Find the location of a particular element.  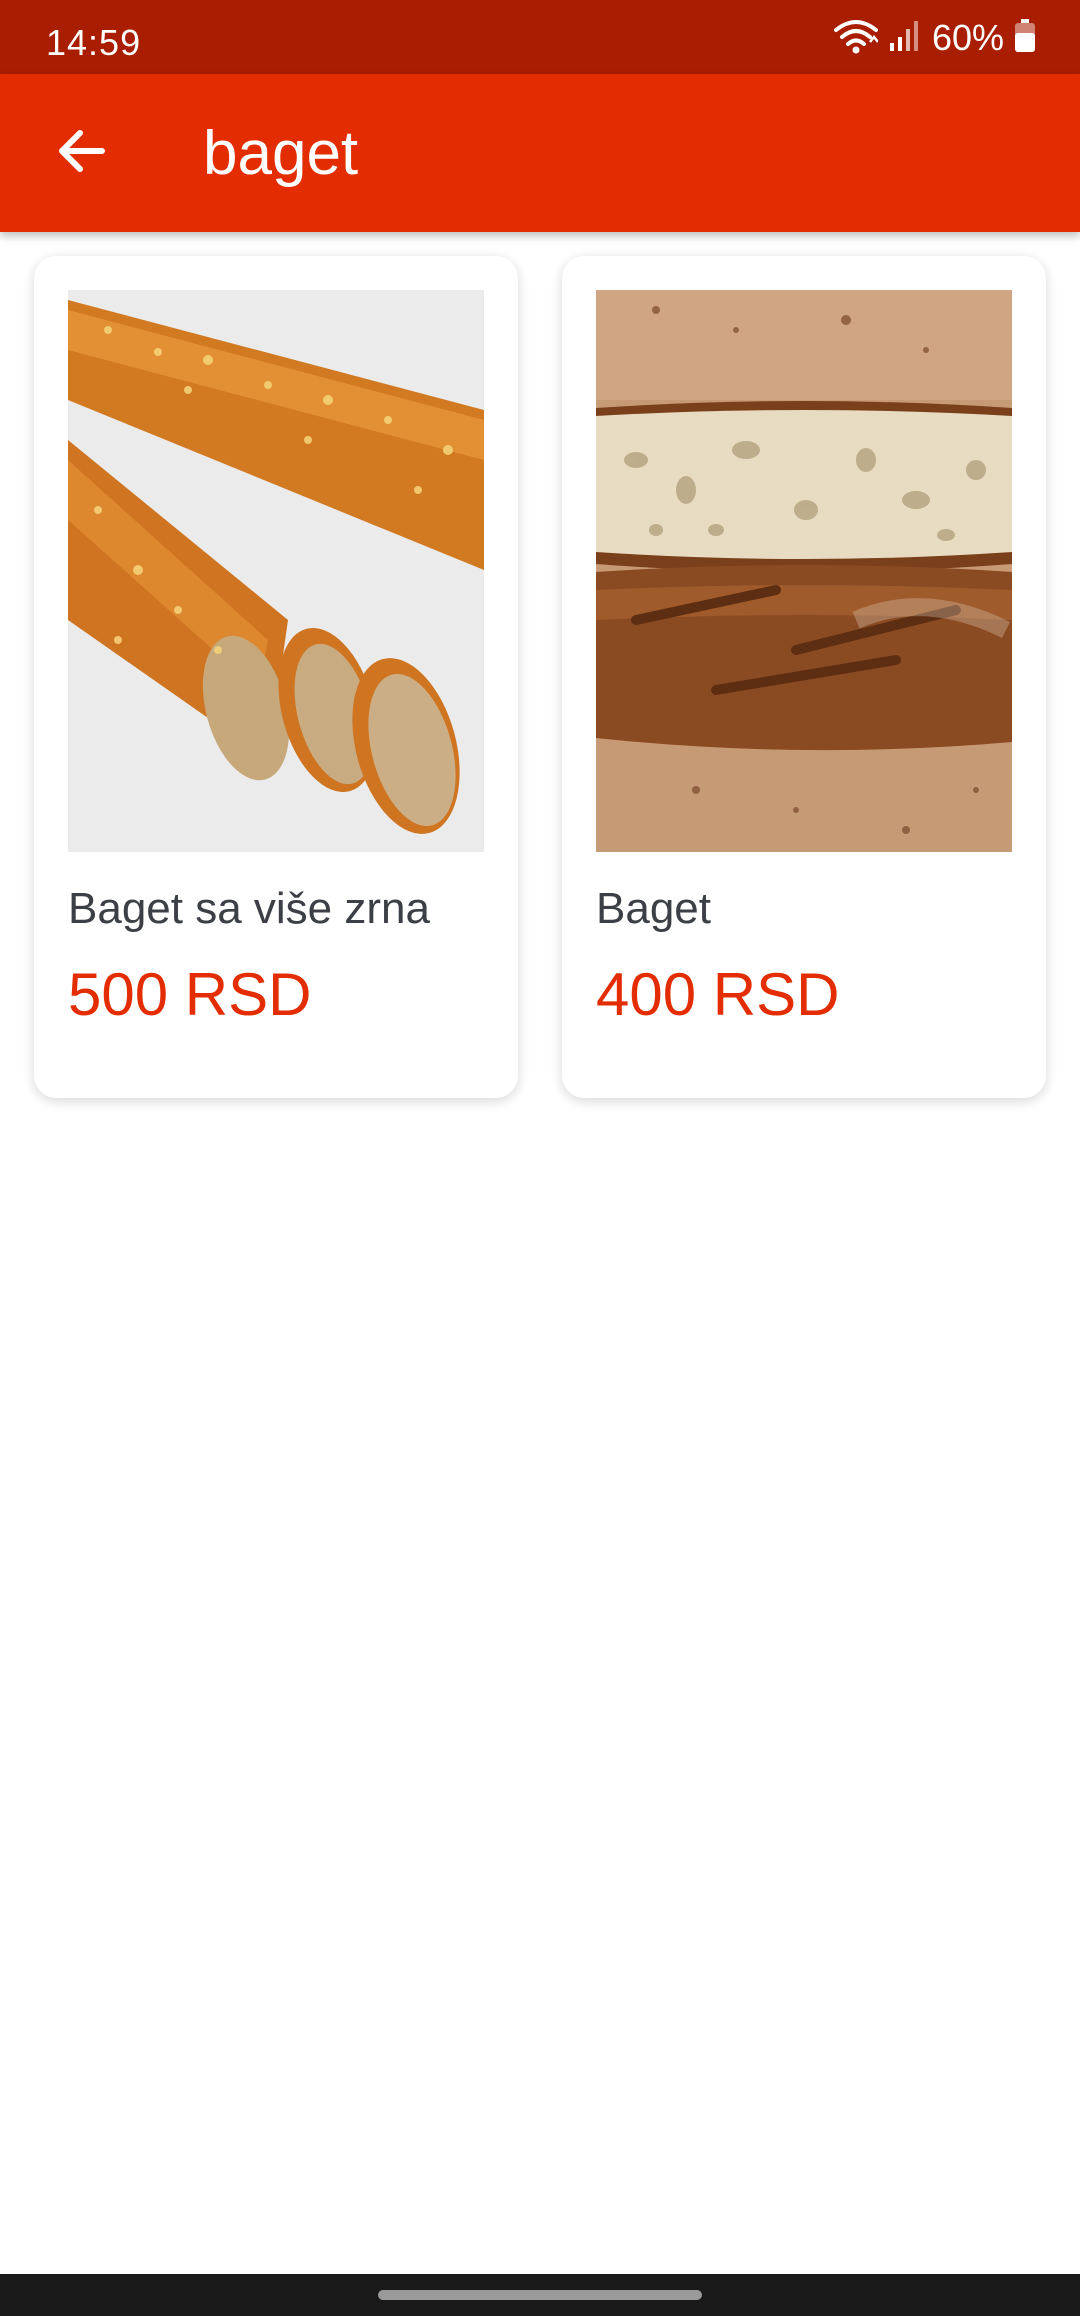

page-title: baget is located at coordinates (281, 153).